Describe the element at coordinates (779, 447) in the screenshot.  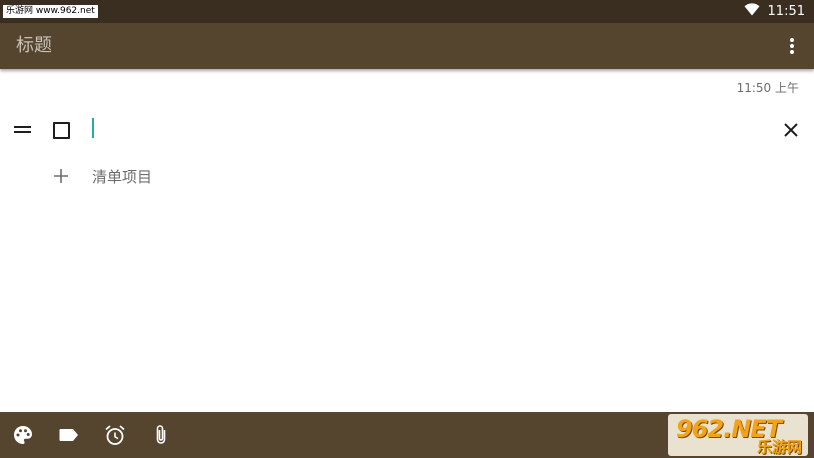
I see `watermark-logo-subtext: 乐游网` at that location.